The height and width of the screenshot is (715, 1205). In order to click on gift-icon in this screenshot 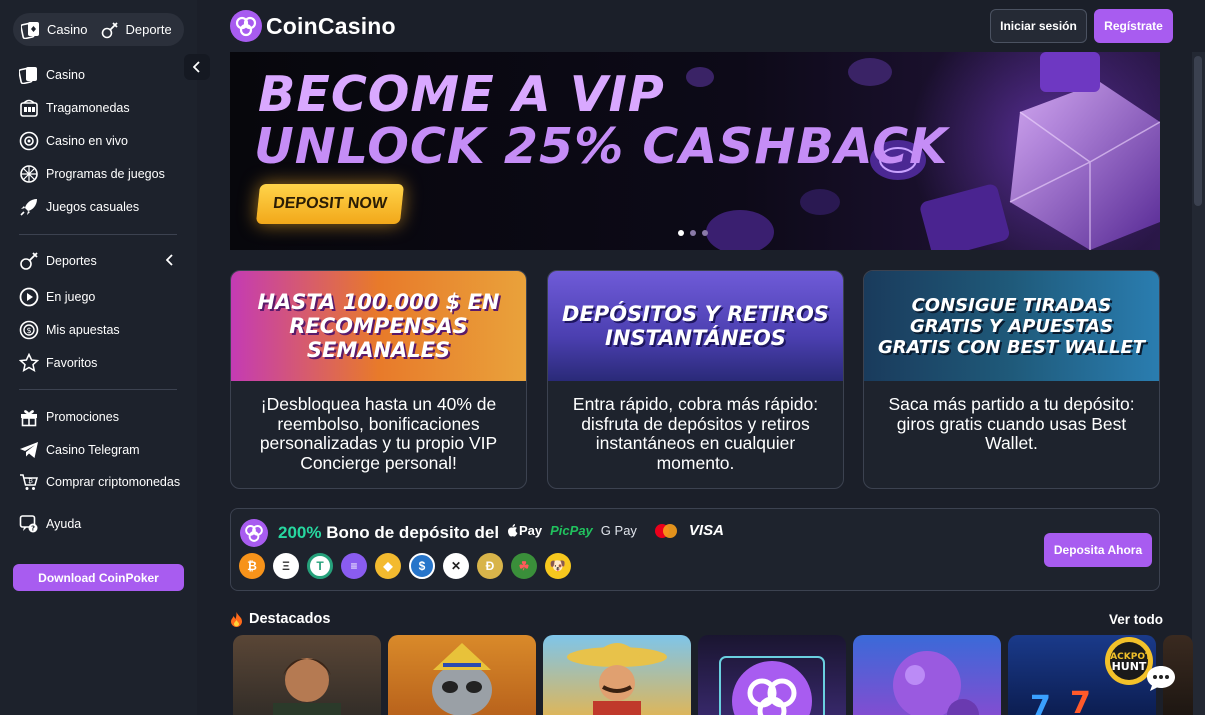, I will do `click(29, 417)`.